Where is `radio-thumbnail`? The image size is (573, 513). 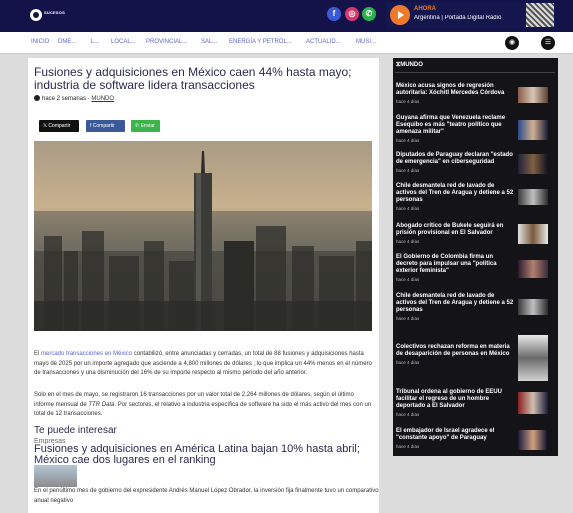 radio-thumbnail is located at coordinates (540, 15).